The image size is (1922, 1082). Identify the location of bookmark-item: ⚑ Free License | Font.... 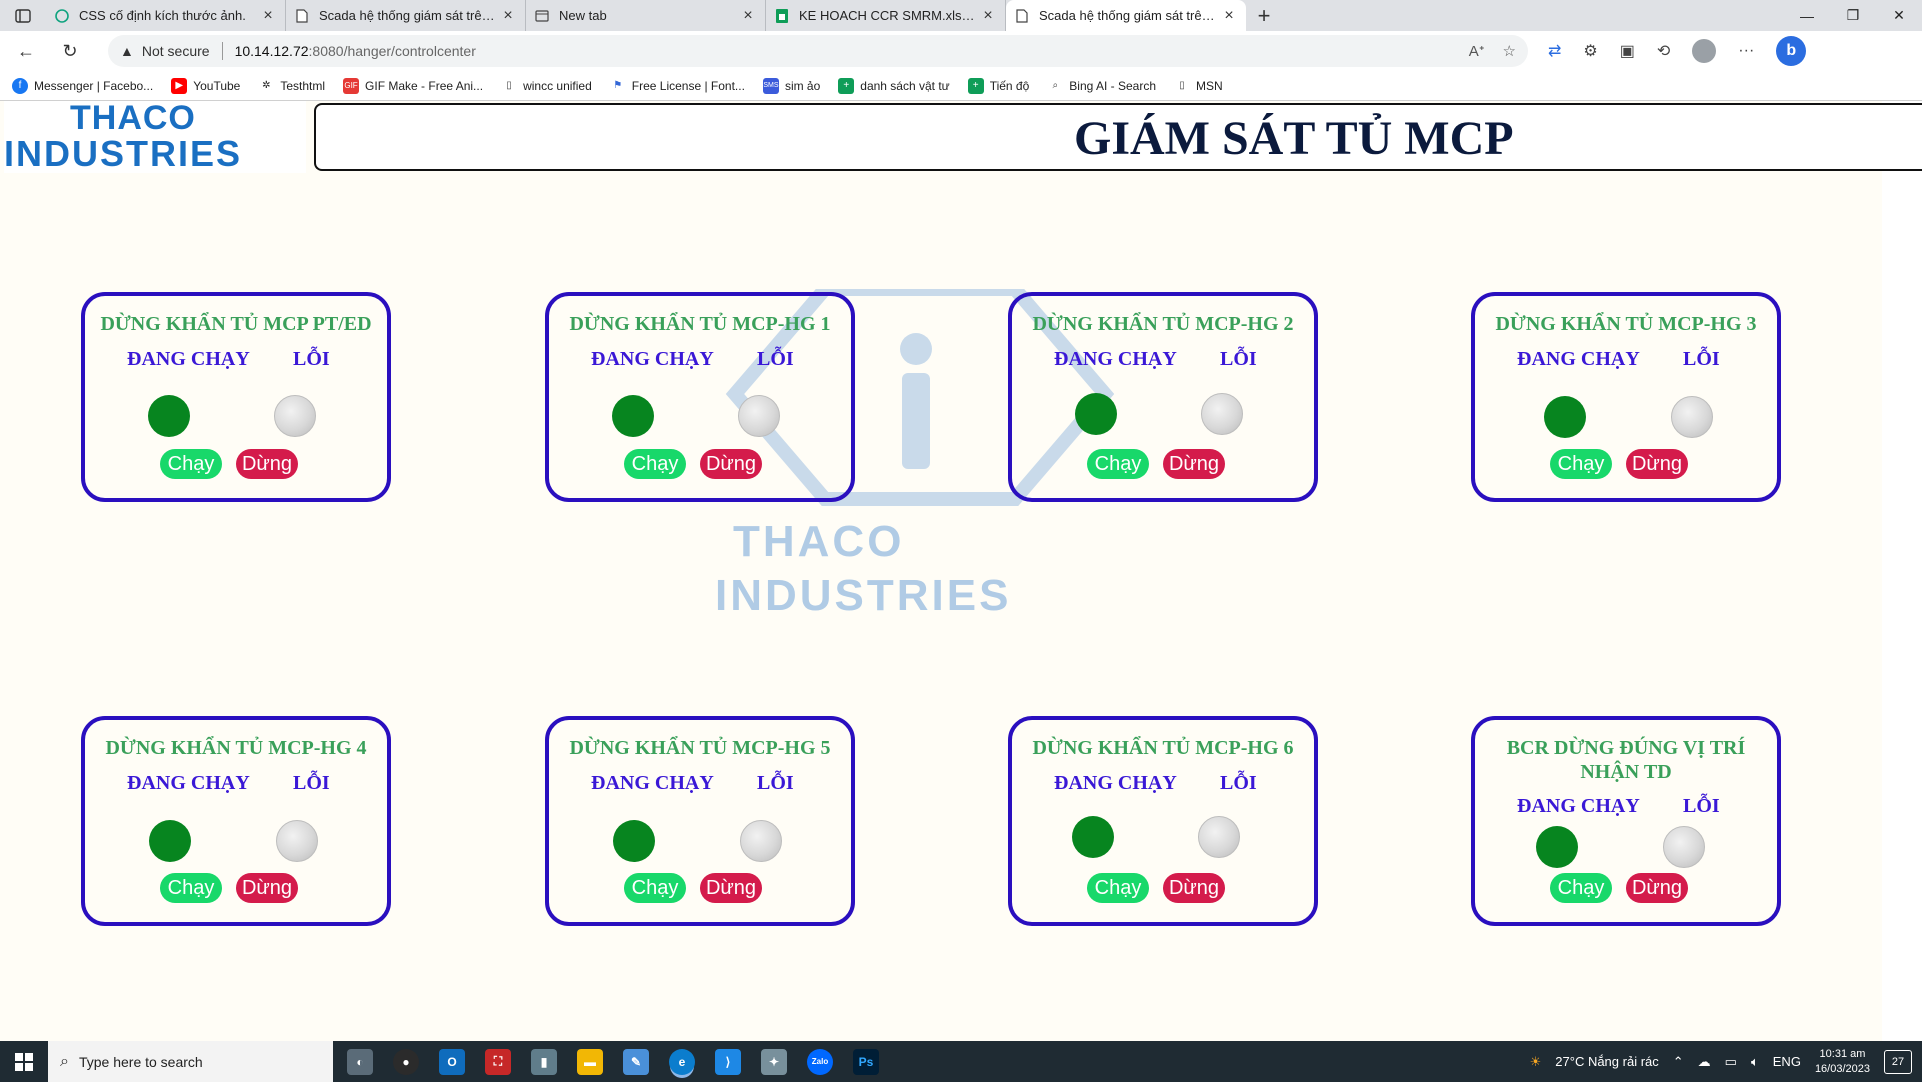
(677, 86).